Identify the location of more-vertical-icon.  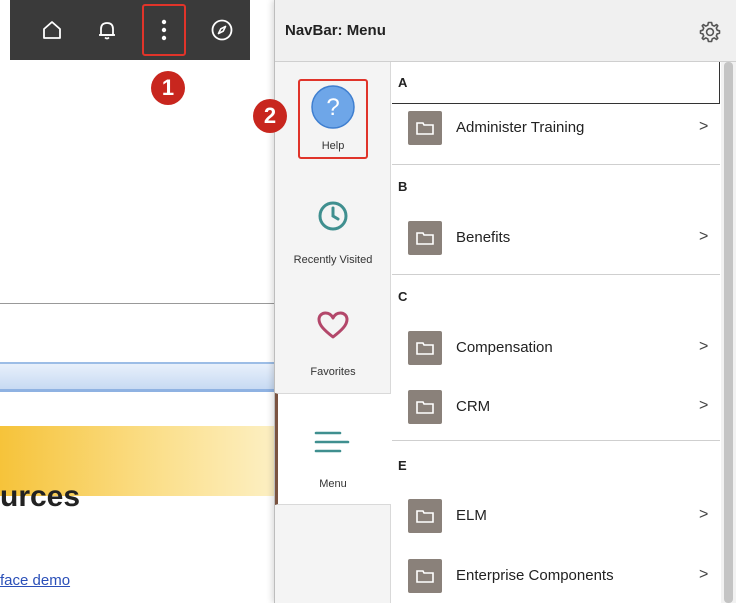
(164, 30).